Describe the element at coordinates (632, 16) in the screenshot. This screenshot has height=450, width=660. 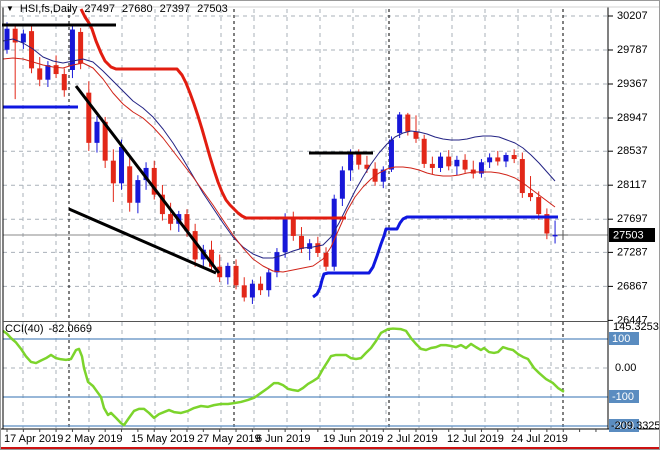
I see `svg-text: 30207` at that location.